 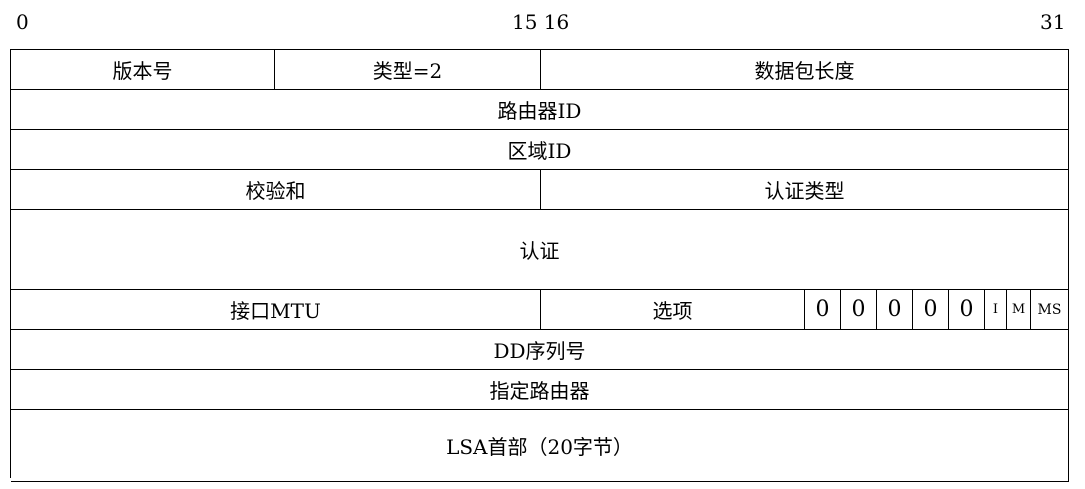 I want to click on field-checksum: 校验和, so click(x=276, y=190).